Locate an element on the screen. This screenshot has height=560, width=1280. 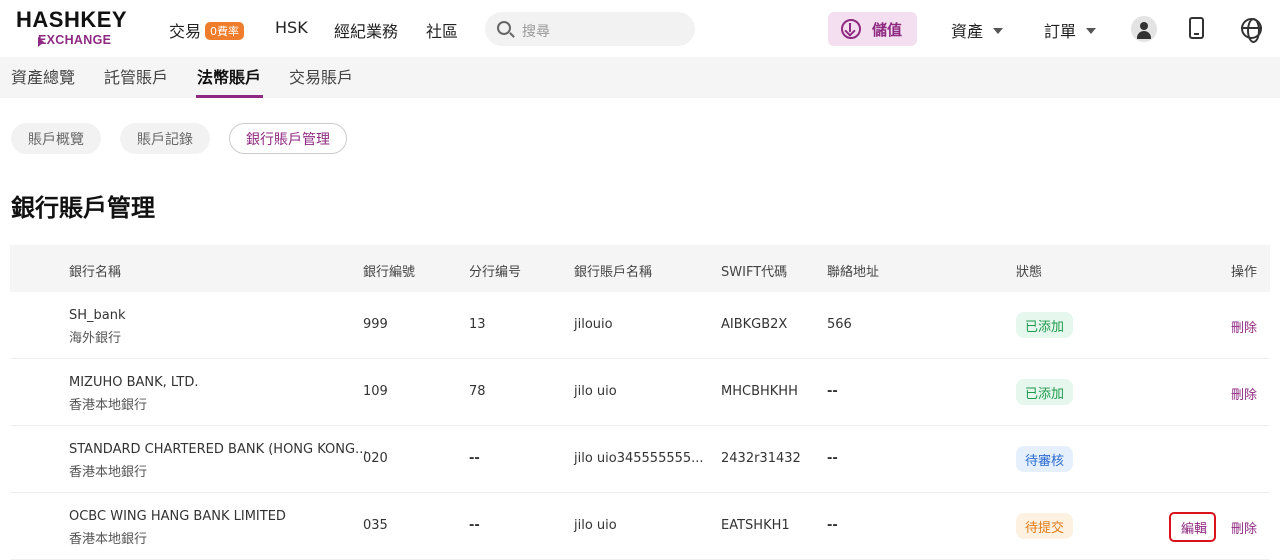
nav-community: 社區 is located at coordinates (442, 30).